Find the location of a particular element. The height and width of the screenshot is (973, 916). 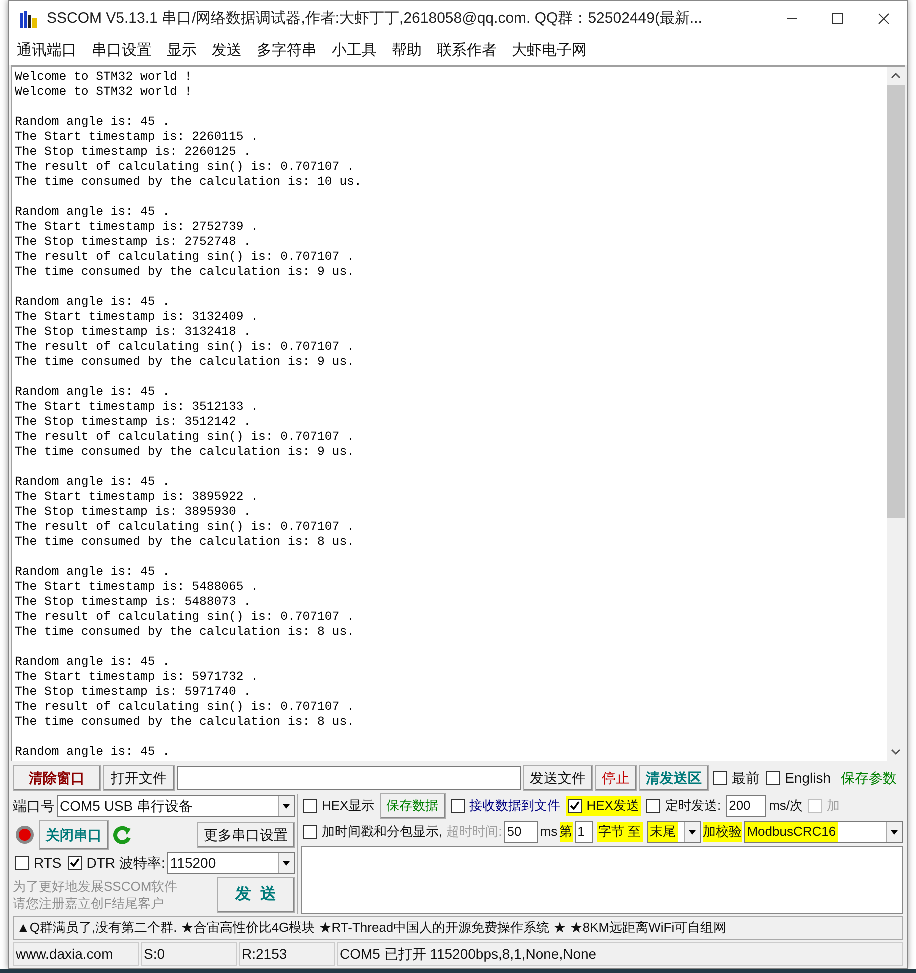

status-text: COM5 已打开 115200bps,8,1,None,None is located at coordinates (620, 954).